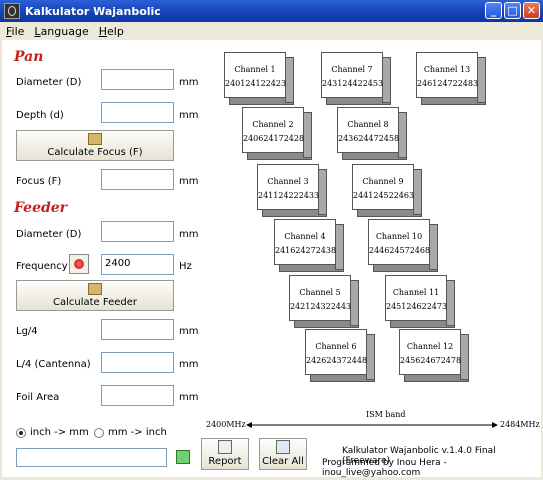 The width and height of the screenshot is (543, 480). I want to click on channel-name: Channel 11, so click(416, 292).